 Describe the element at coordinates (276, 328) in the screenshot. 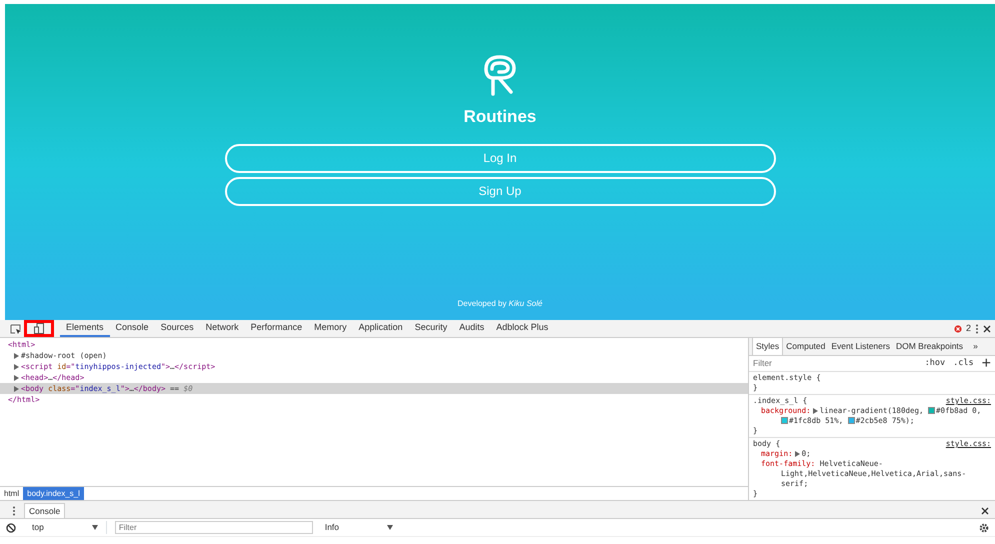

I see `devtools-tab: Performance` at that location.